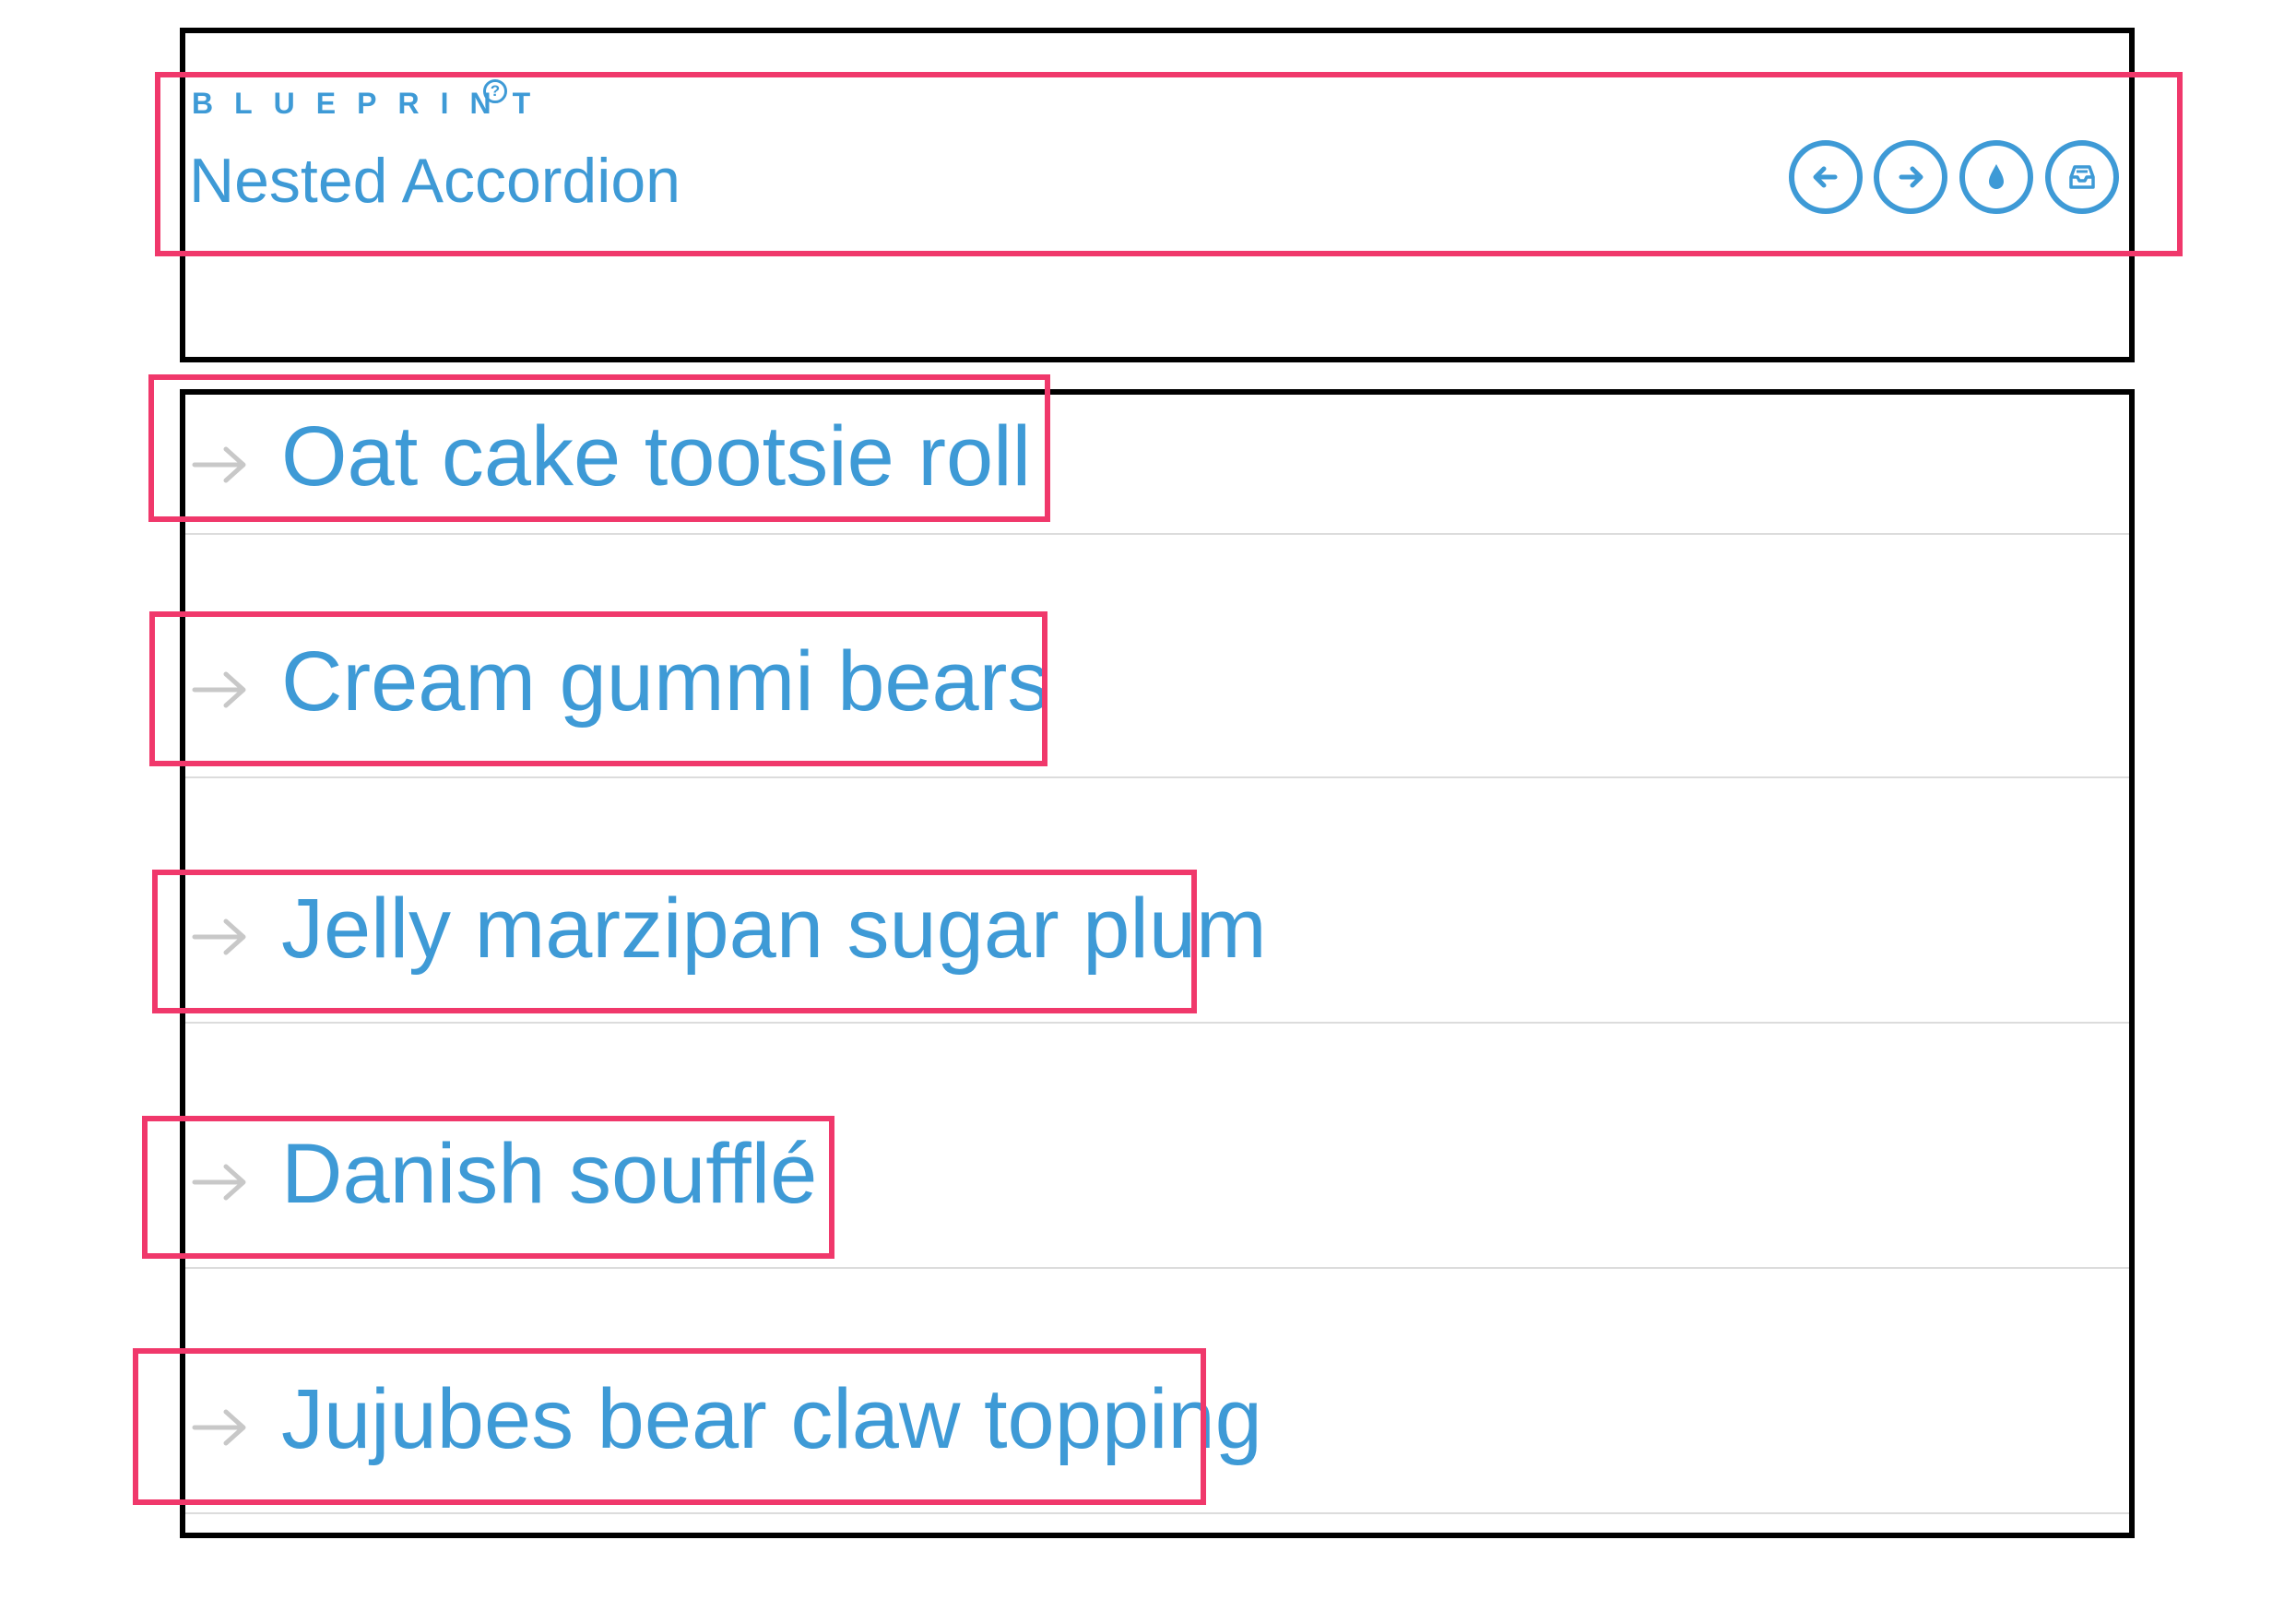  I want to click on theme-button, so click(1996, 177).